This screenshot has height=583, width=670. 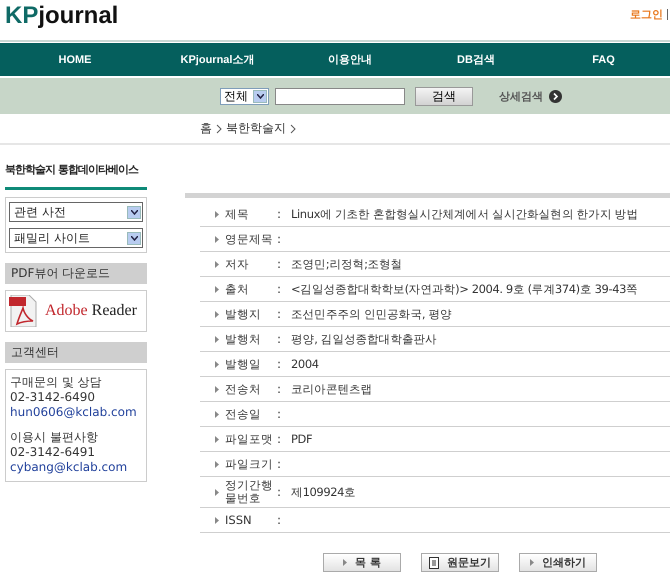 I want to click on logo: KPjournal, so click(x=61, y=16).